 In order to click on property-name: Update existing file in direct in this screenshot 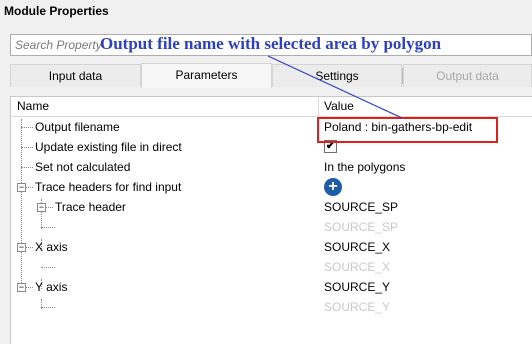, I will do `click(108, 147)`.